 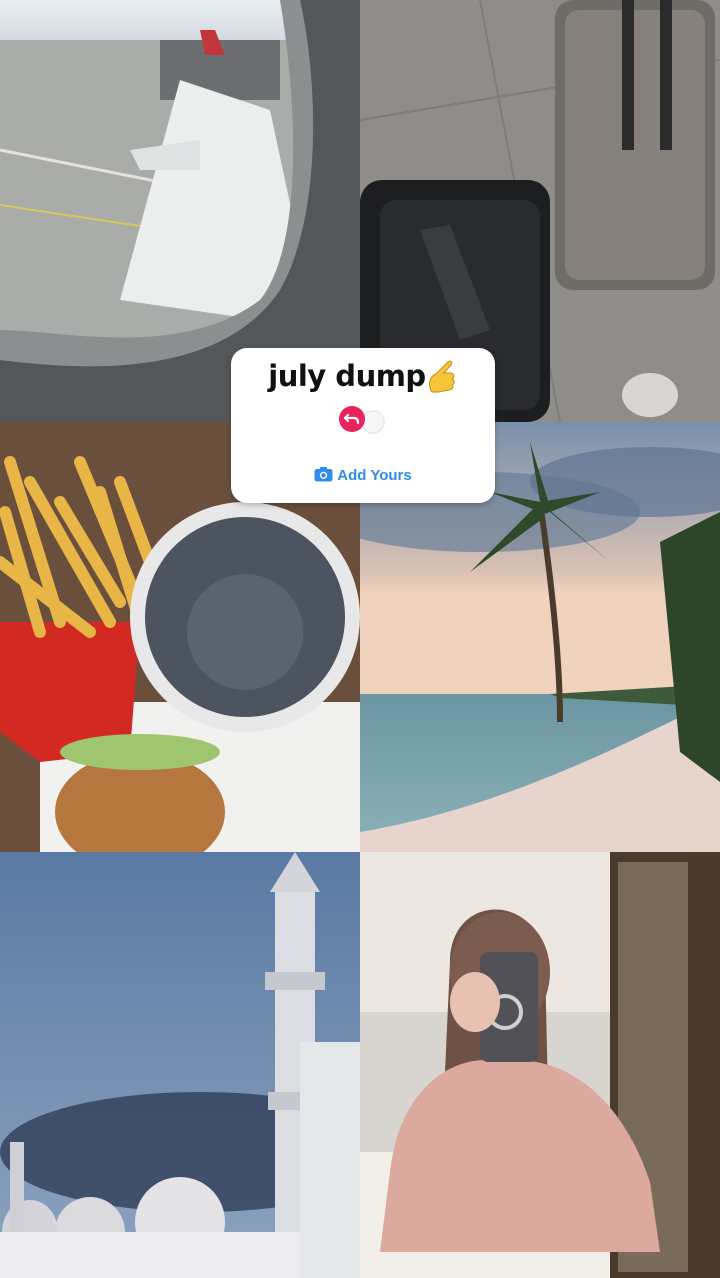 What do you see at coordinates (369, 420) in the screenshot?
I see `participant-avatars` at bounding box center [369, 420].